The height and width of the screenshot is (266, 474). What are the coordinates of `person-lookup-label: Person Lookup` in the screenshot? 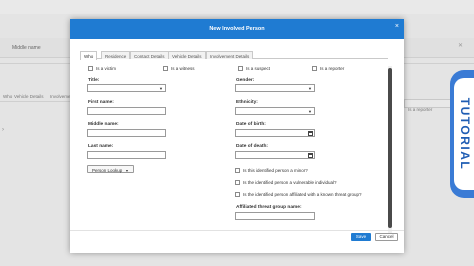 It's located at (107, 170).